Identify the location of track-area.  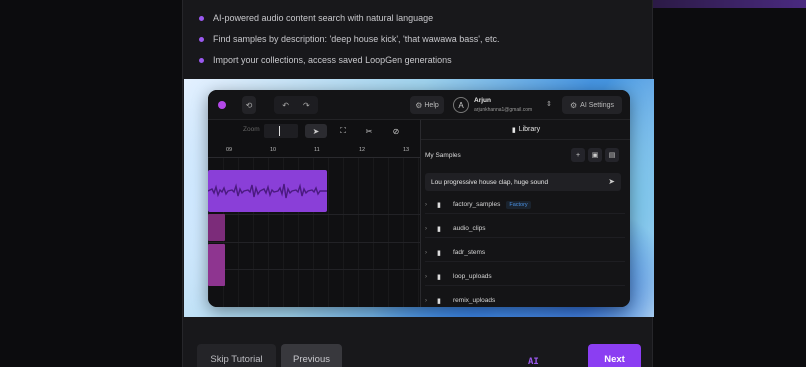
(314, 232).